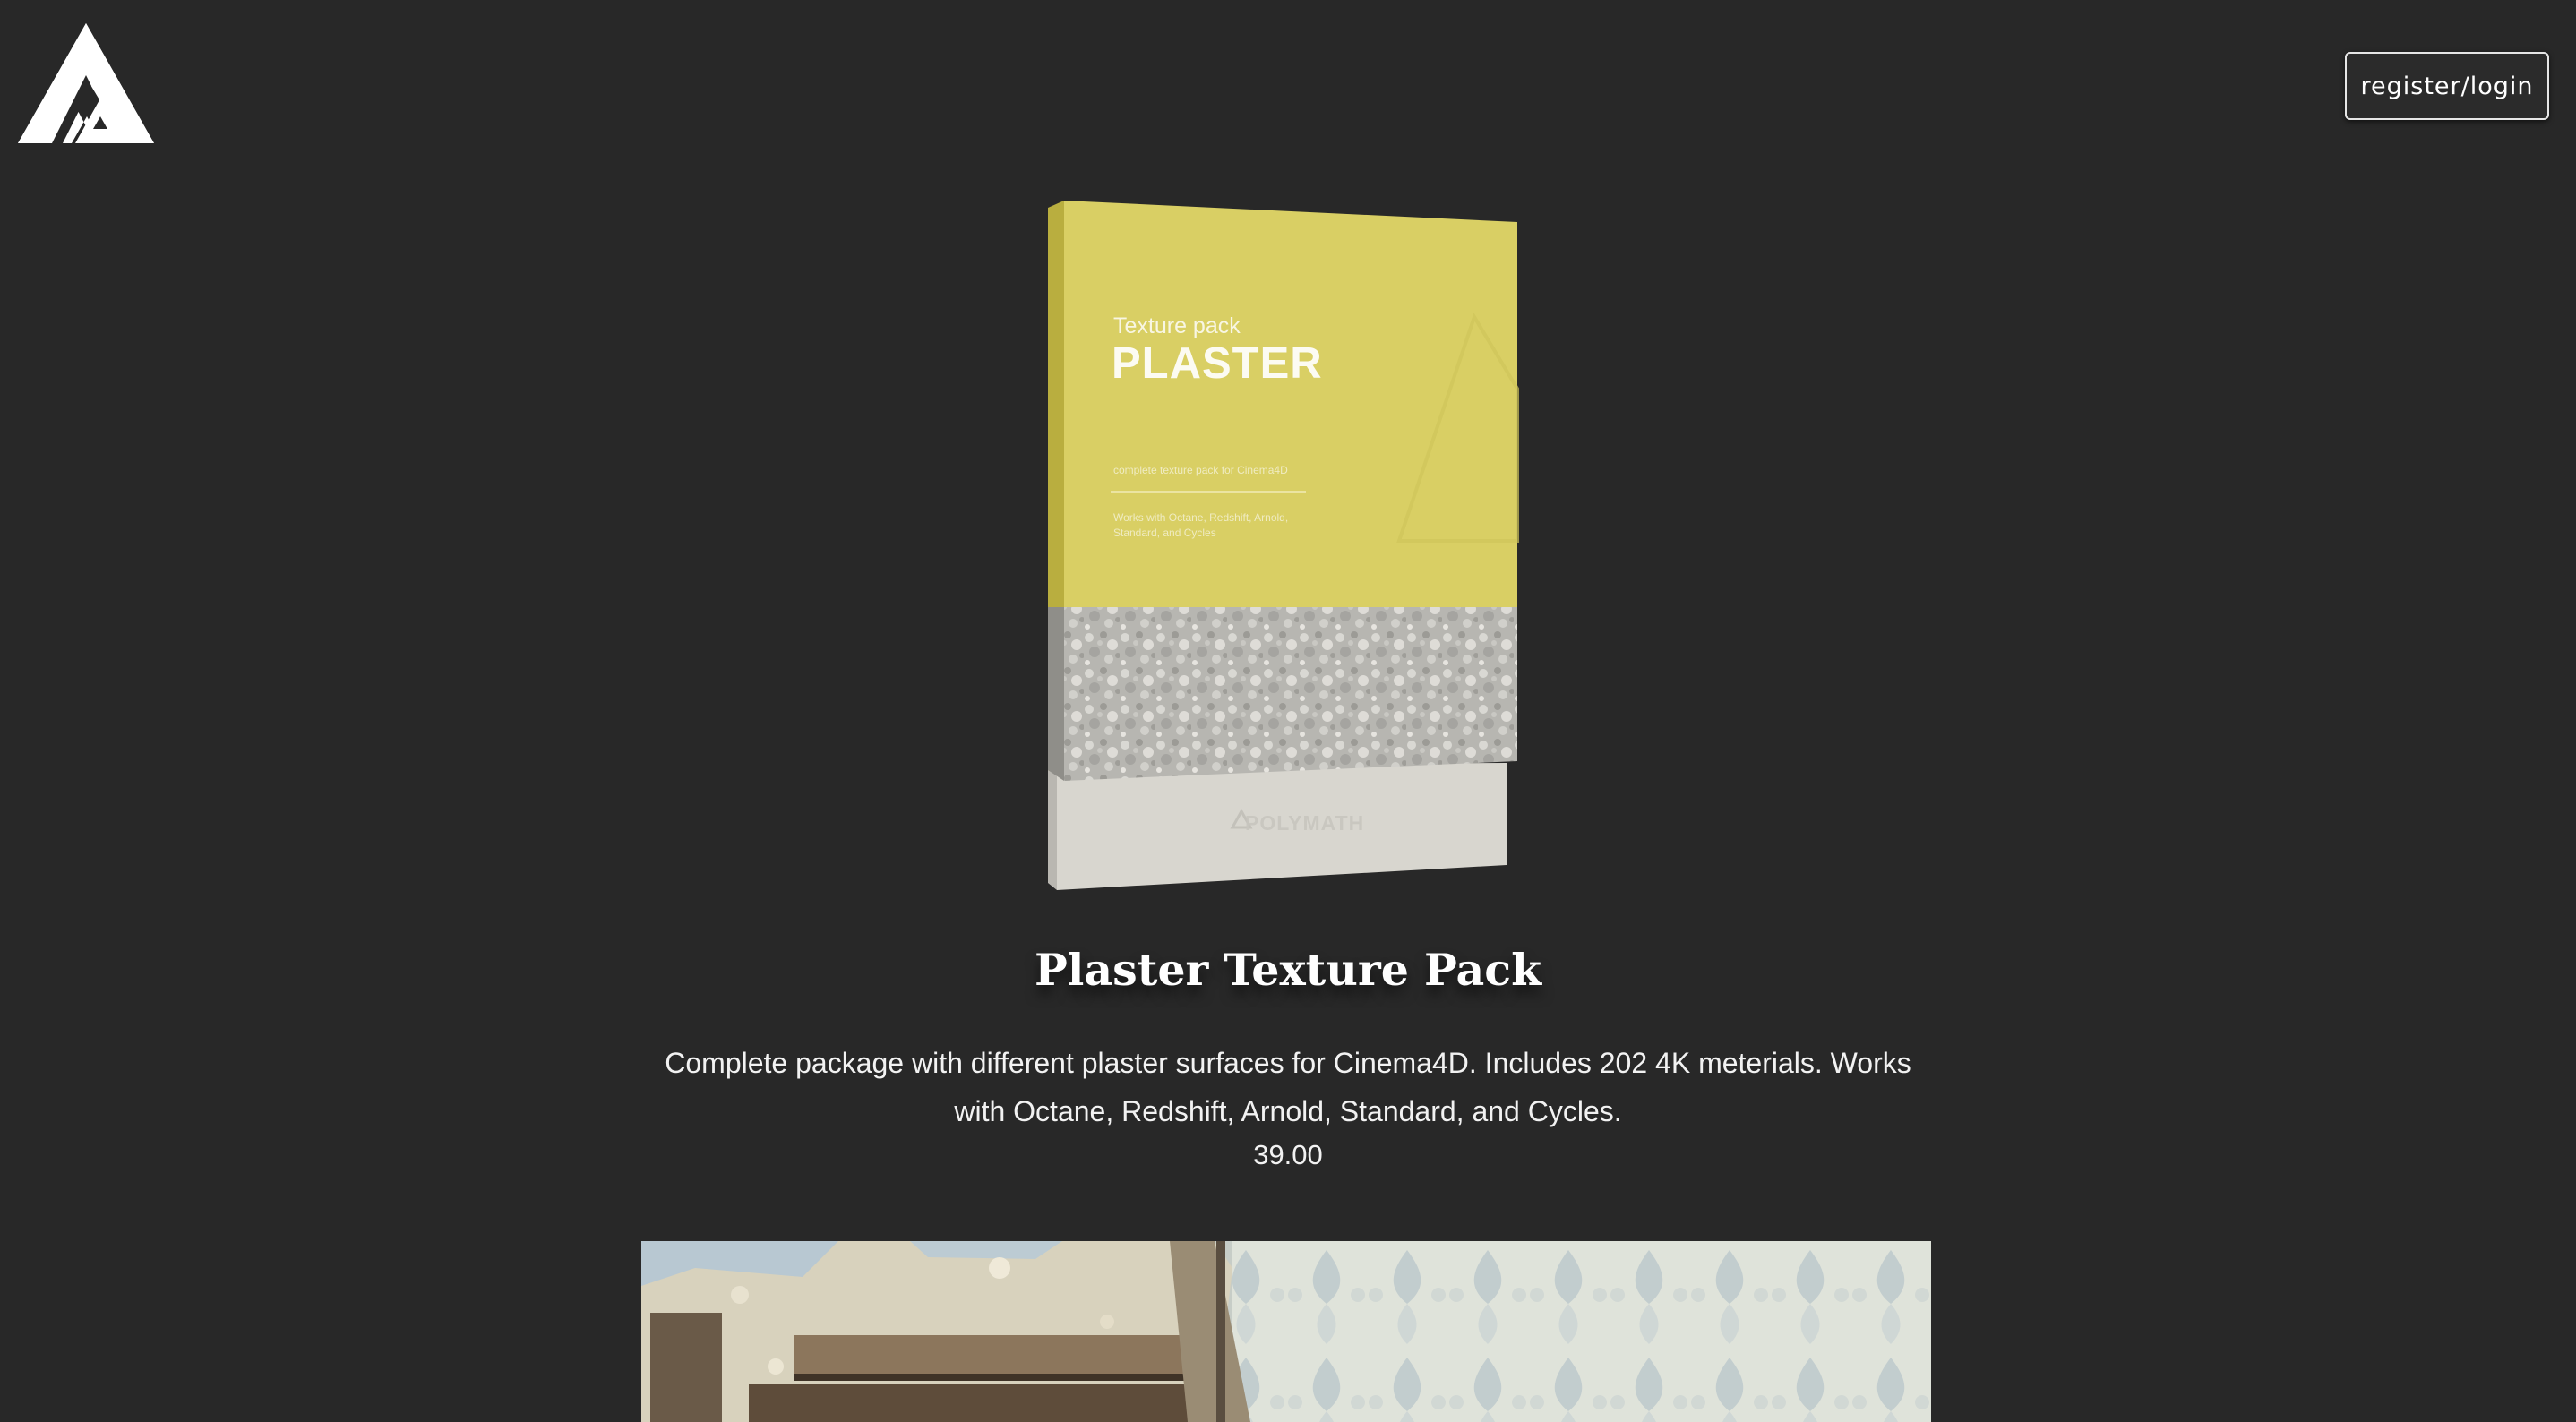 The image size is (2576, 1422). What do you see at coordinates (1177, 325) in the screenshot?
I see `box-subtitle: Texture pack` at bounding box center [1177, 325].